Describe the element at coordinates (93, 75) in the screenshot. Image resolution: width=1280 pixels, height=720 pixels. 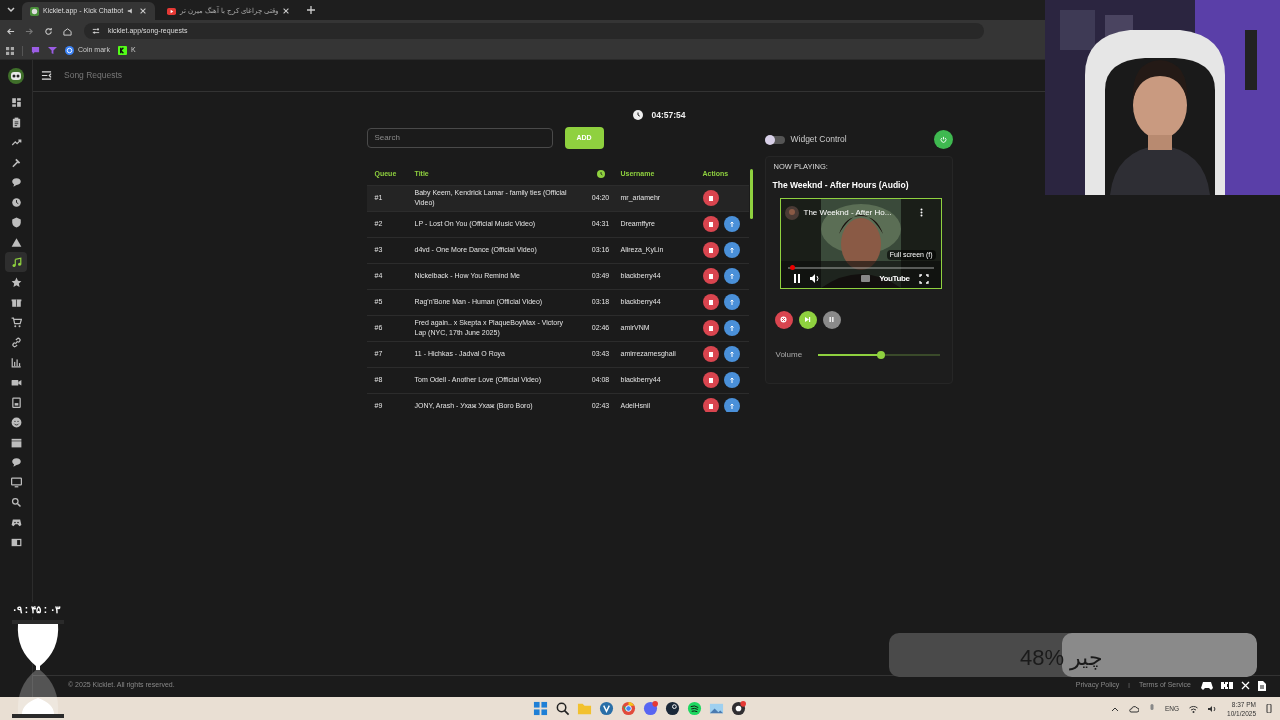
I see `page-title: Song Requests` at that location.